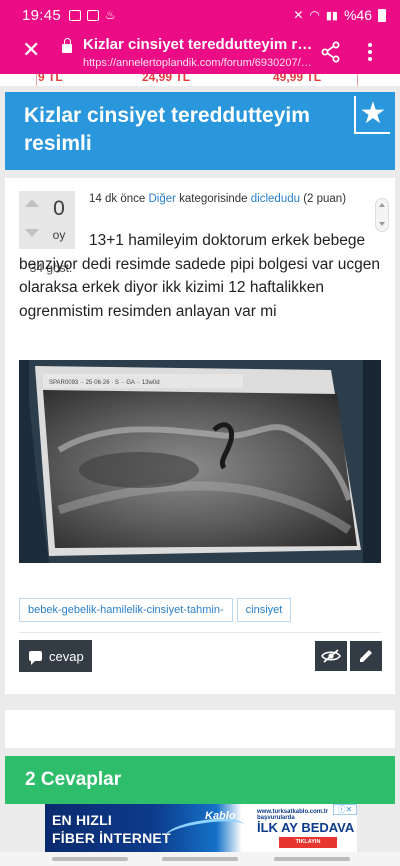  I want to click on status-right: ✕ ◠ ▮▮ %46, so click(339, 15).